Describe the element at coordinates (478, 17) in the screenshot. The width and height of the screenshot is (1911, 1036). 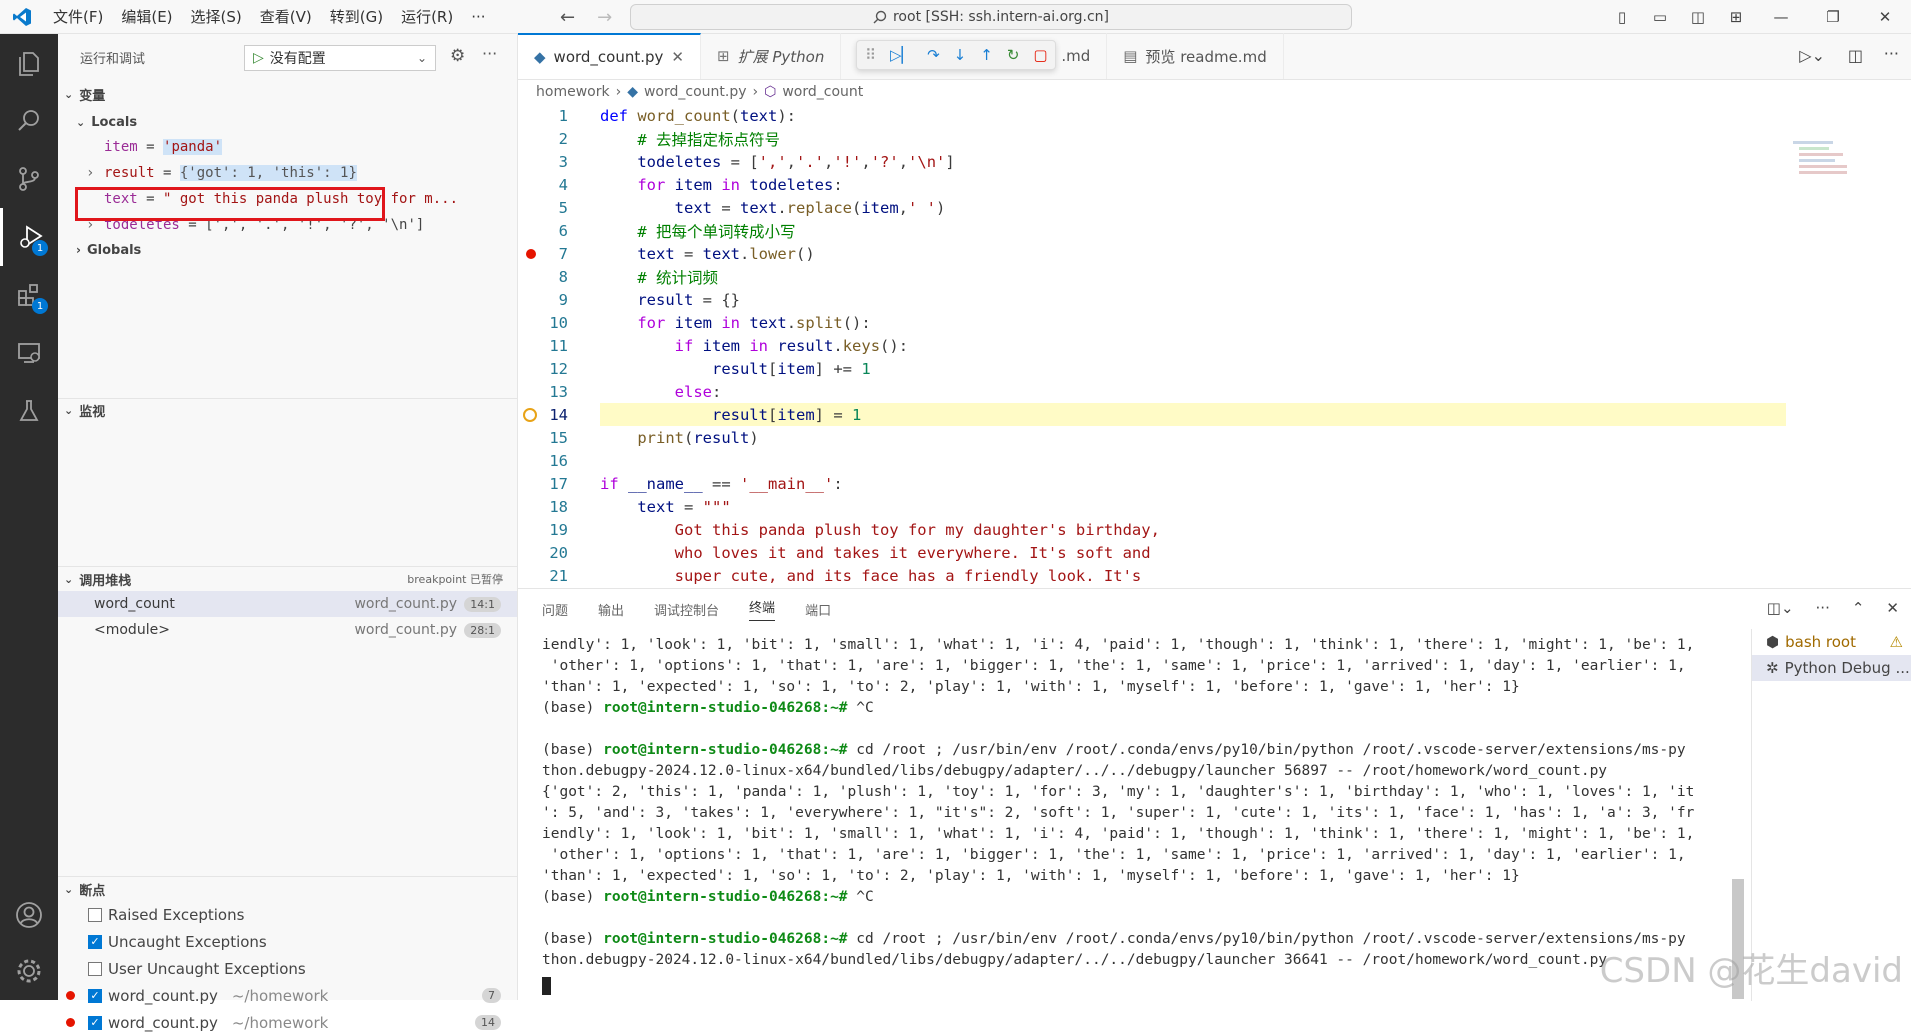
I see `menu-more: ···` at that location.